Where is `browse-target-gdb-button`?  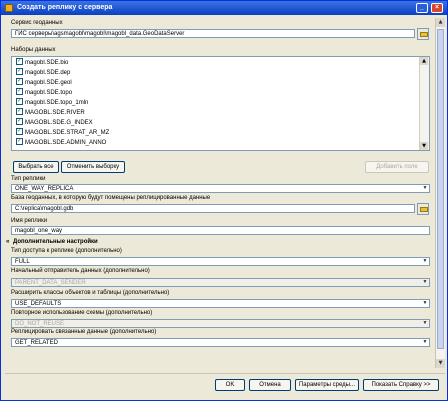
browse-target-gdb-button is located at coordinates (423, 209).